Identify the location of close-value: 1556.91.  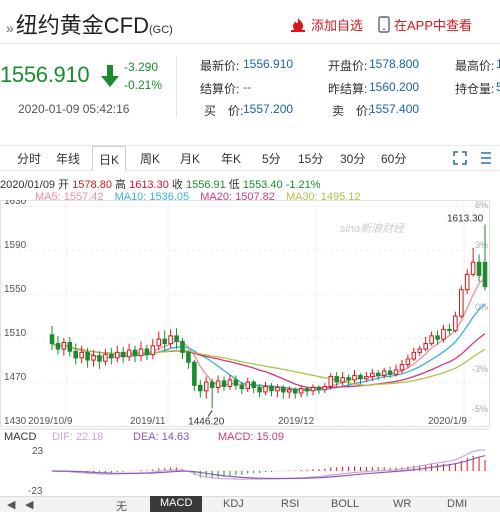
(205, 185).